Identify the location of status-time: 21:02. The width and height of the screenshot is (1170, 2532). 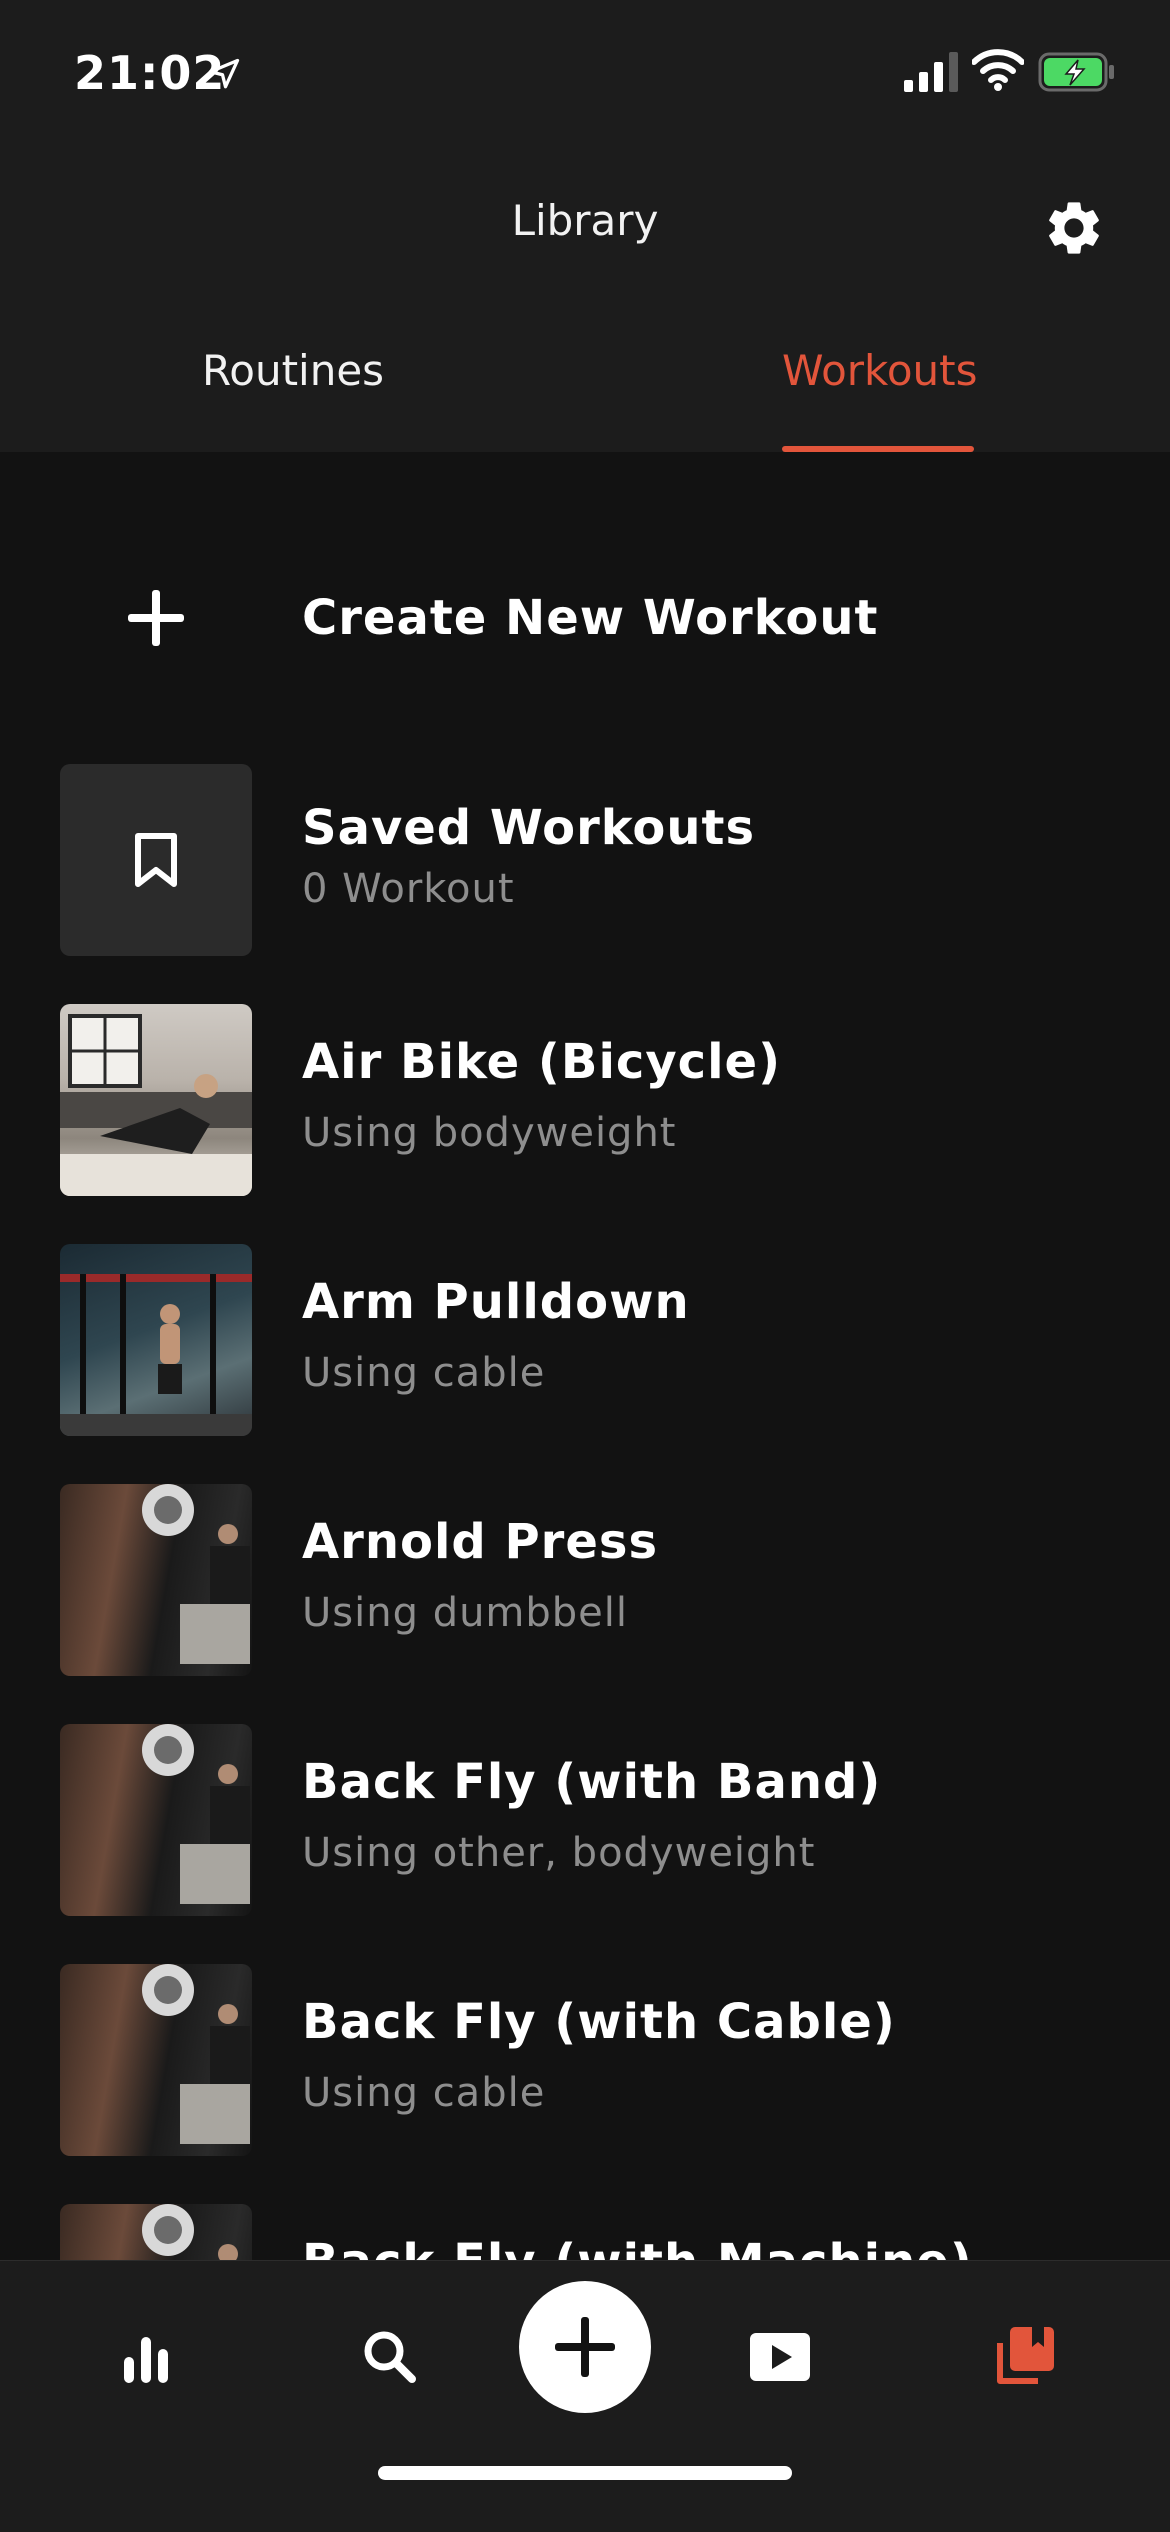
(150, 73).